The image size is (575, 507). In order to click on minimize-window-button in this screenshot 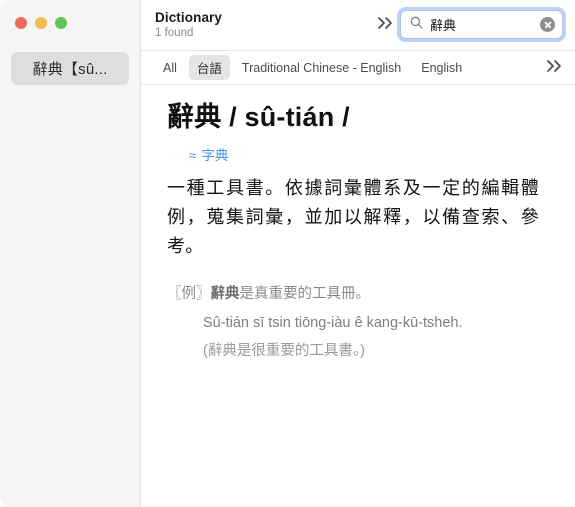, I will do `click(41, 23)`.